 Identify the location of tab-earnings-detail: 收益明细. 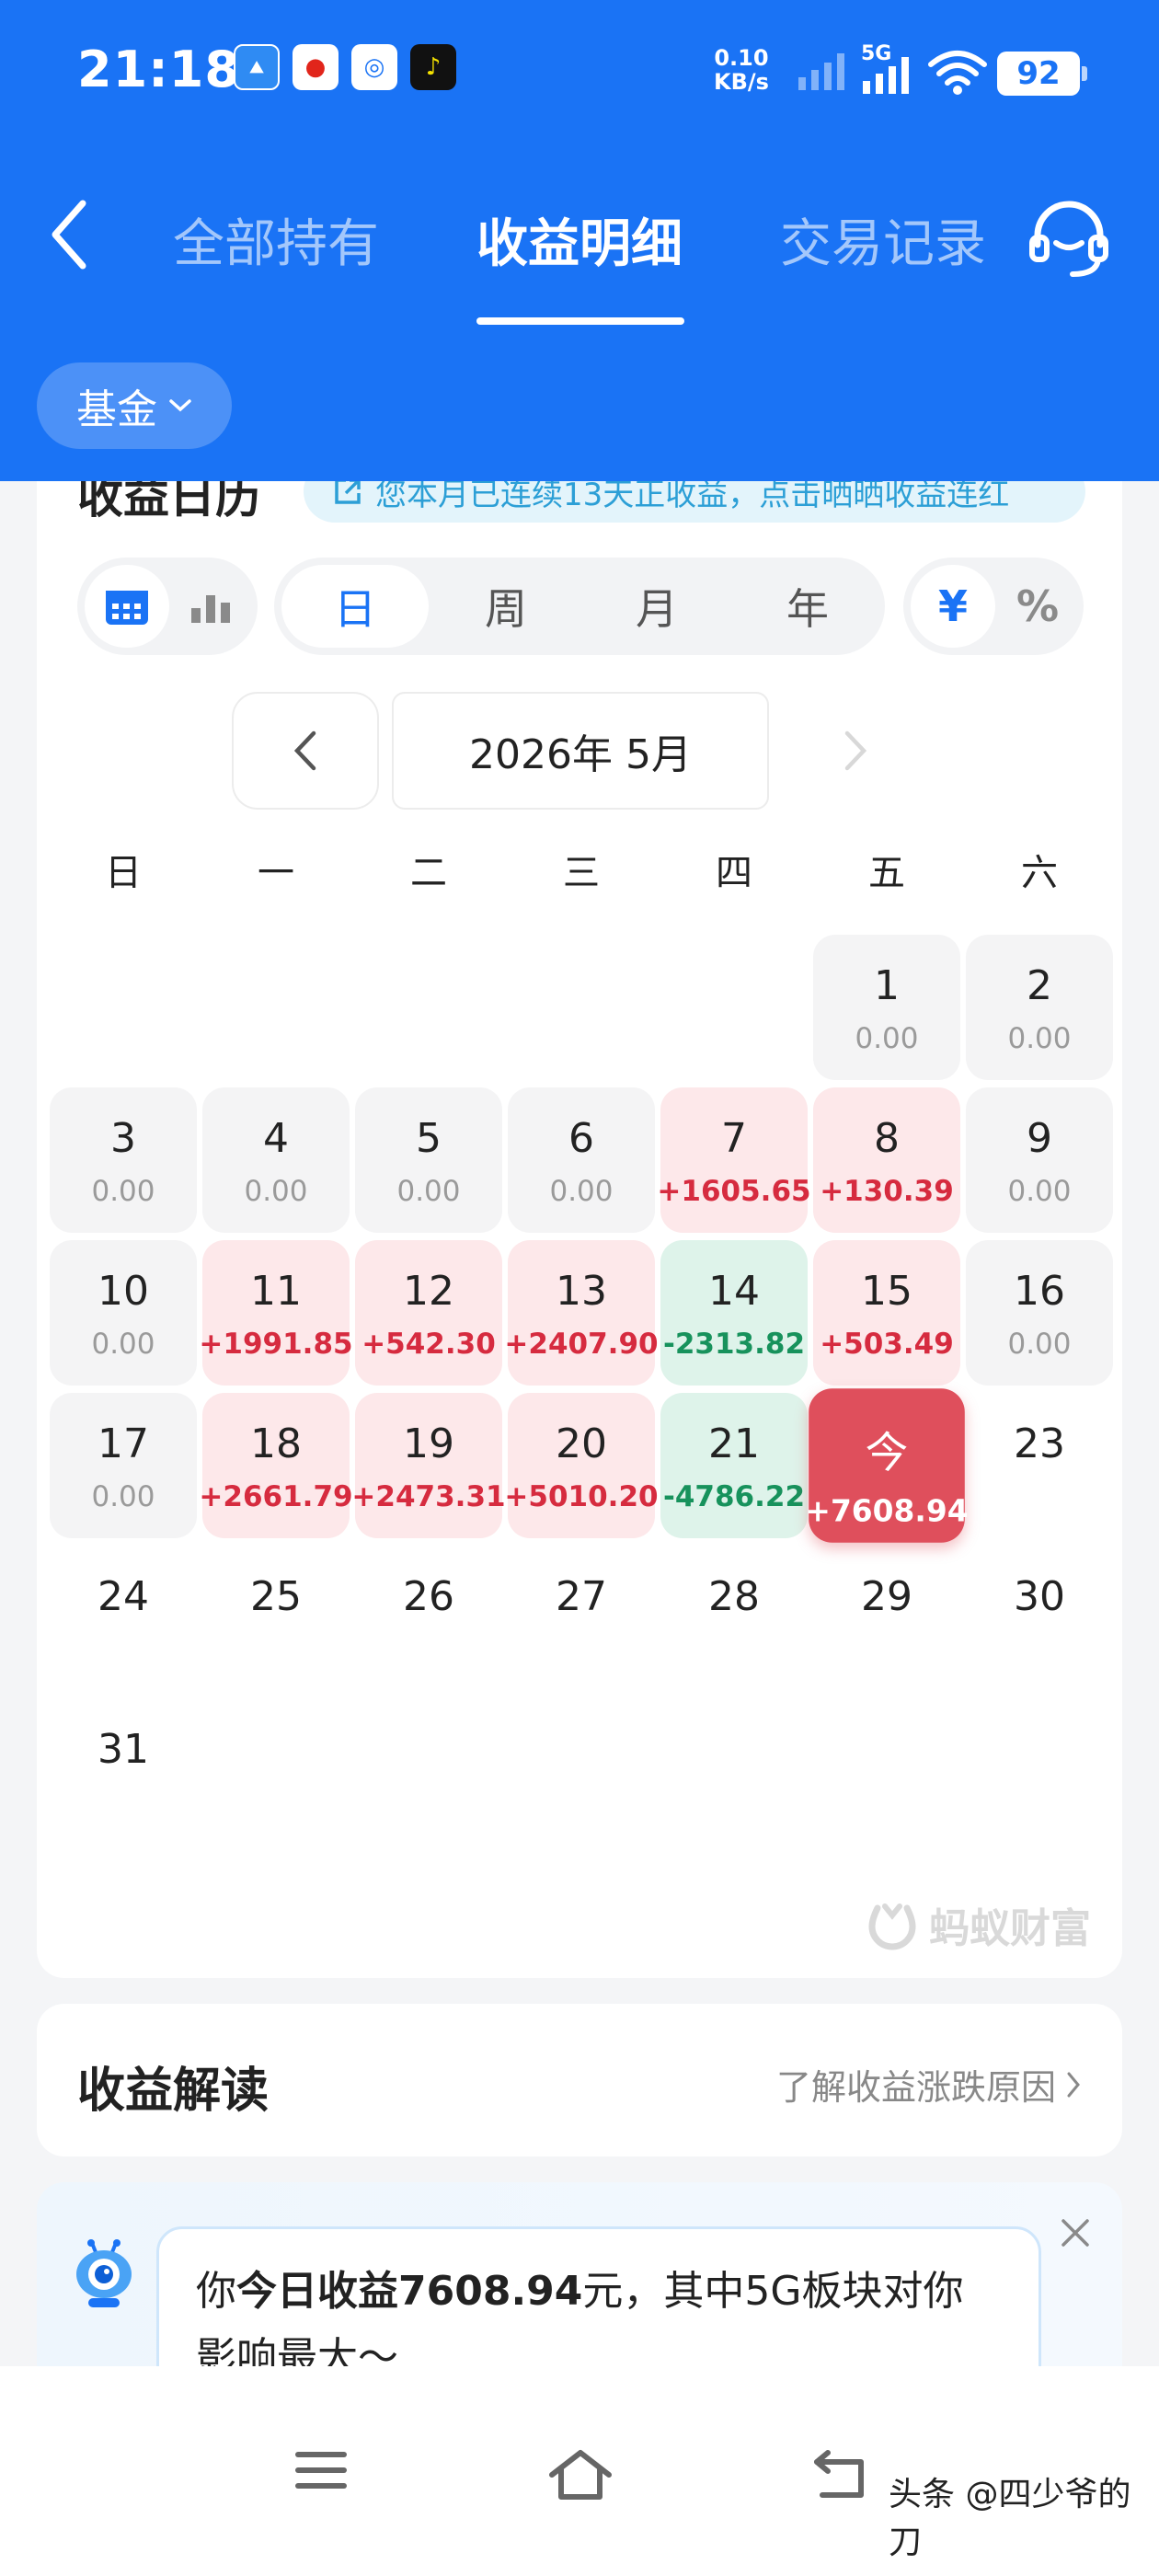
(579, 240).